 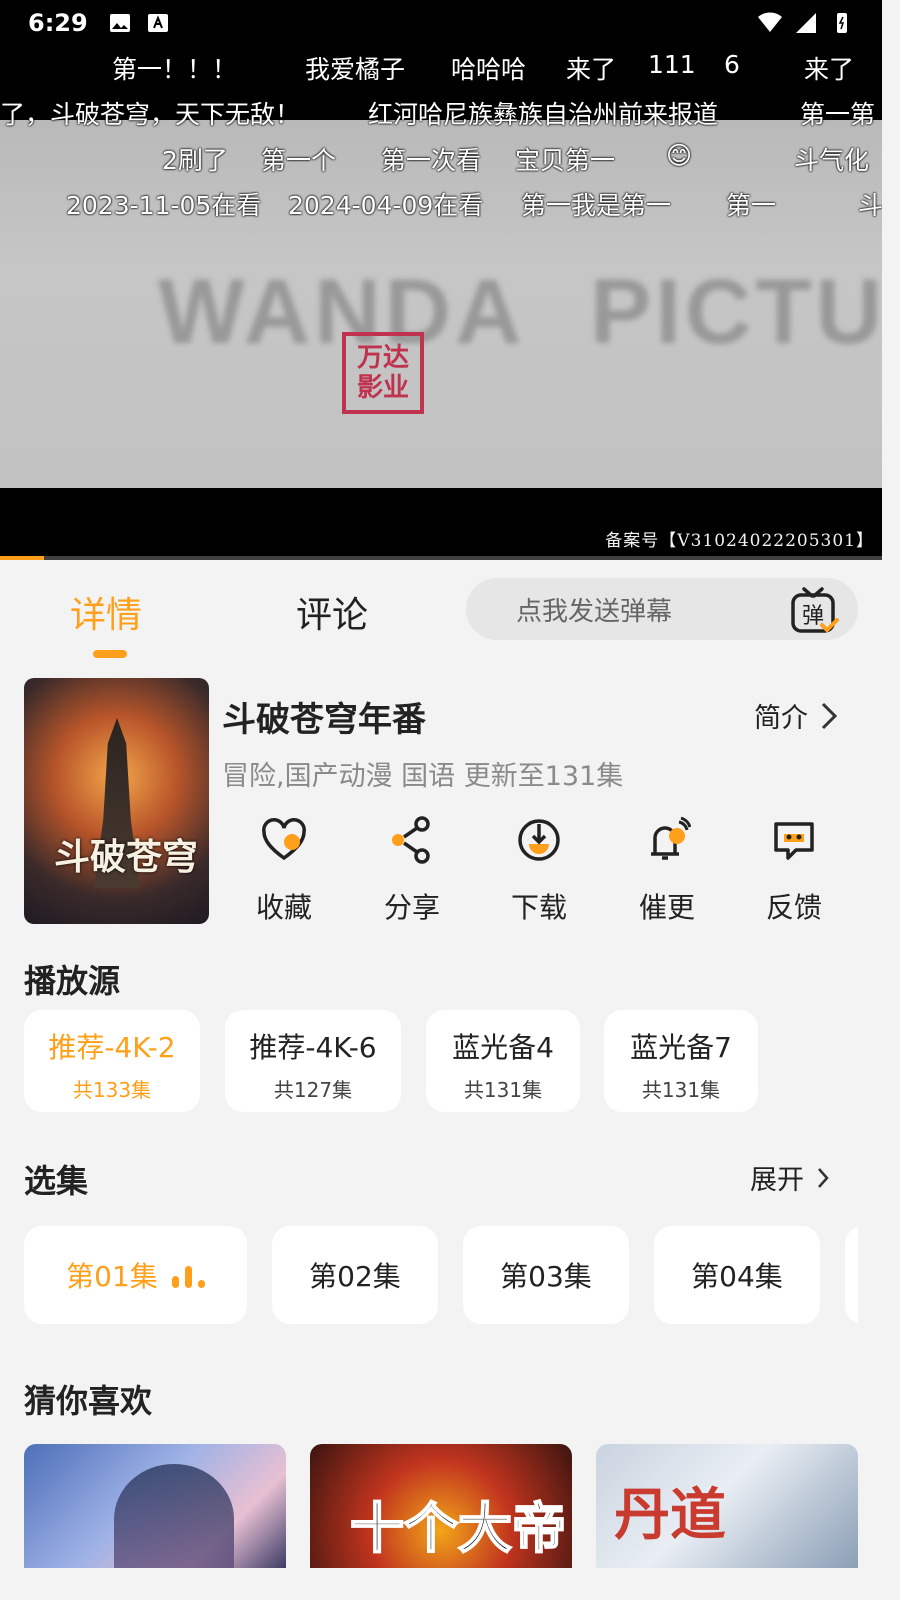 I want to click on source-item: 蓝光备4 共131集, so click(x=503, y=1061).